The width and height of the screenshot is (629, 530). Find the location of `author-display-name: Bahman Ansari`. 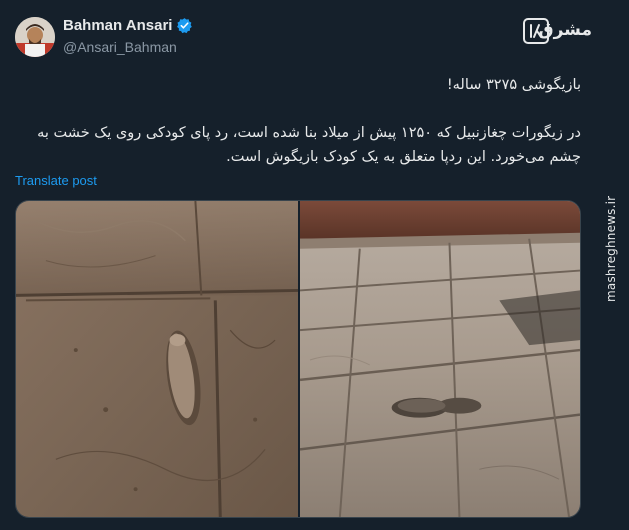

author-display-name: Bahman Ansari is located at coordinates (117, 25).